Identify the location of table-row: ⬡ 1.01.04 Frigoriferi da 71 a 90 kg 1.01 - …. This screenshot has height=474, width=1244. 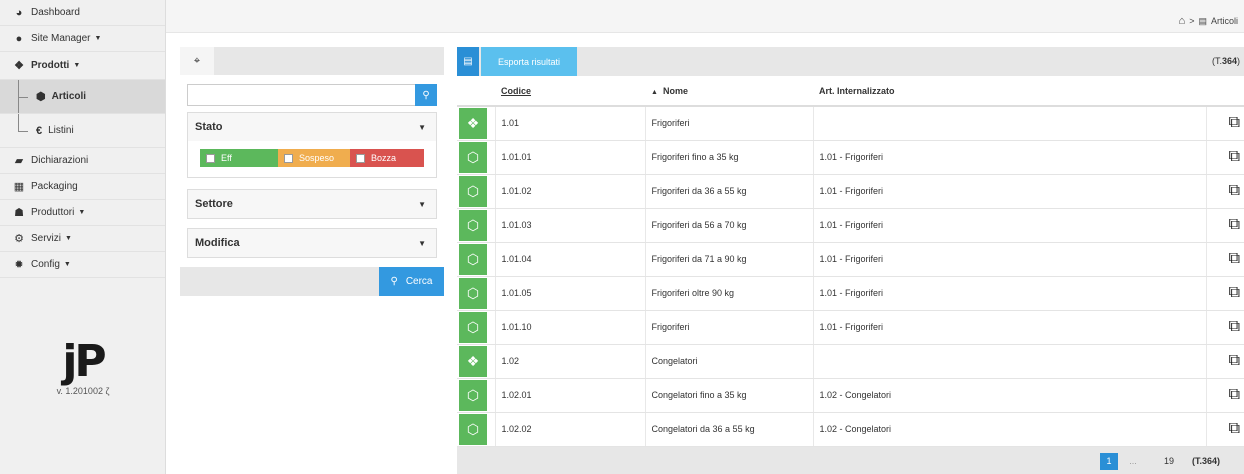
(850, 259).